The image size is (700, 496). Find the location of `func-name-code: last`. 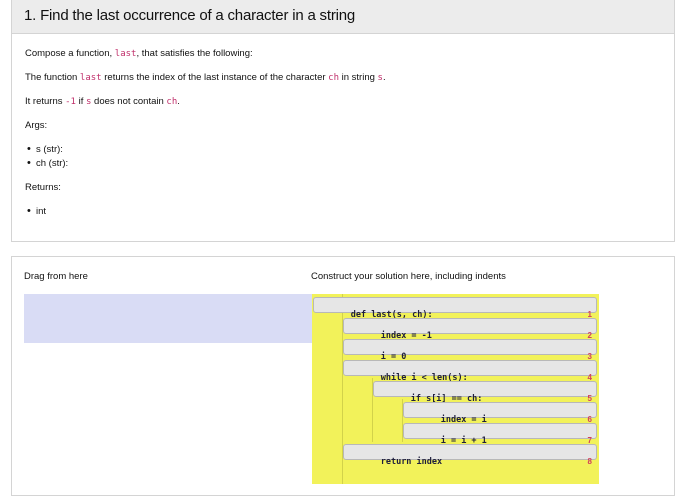

func-name-code: last is located at coordinates (125, 54).